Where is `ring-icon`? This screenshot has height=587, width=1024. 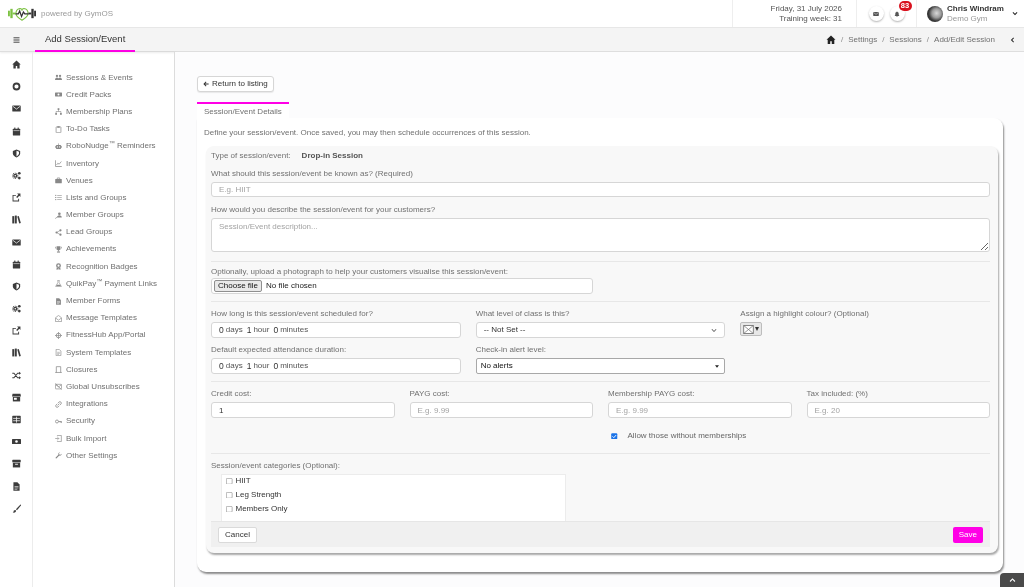 ring-icon is located at coordinates (16, 87).